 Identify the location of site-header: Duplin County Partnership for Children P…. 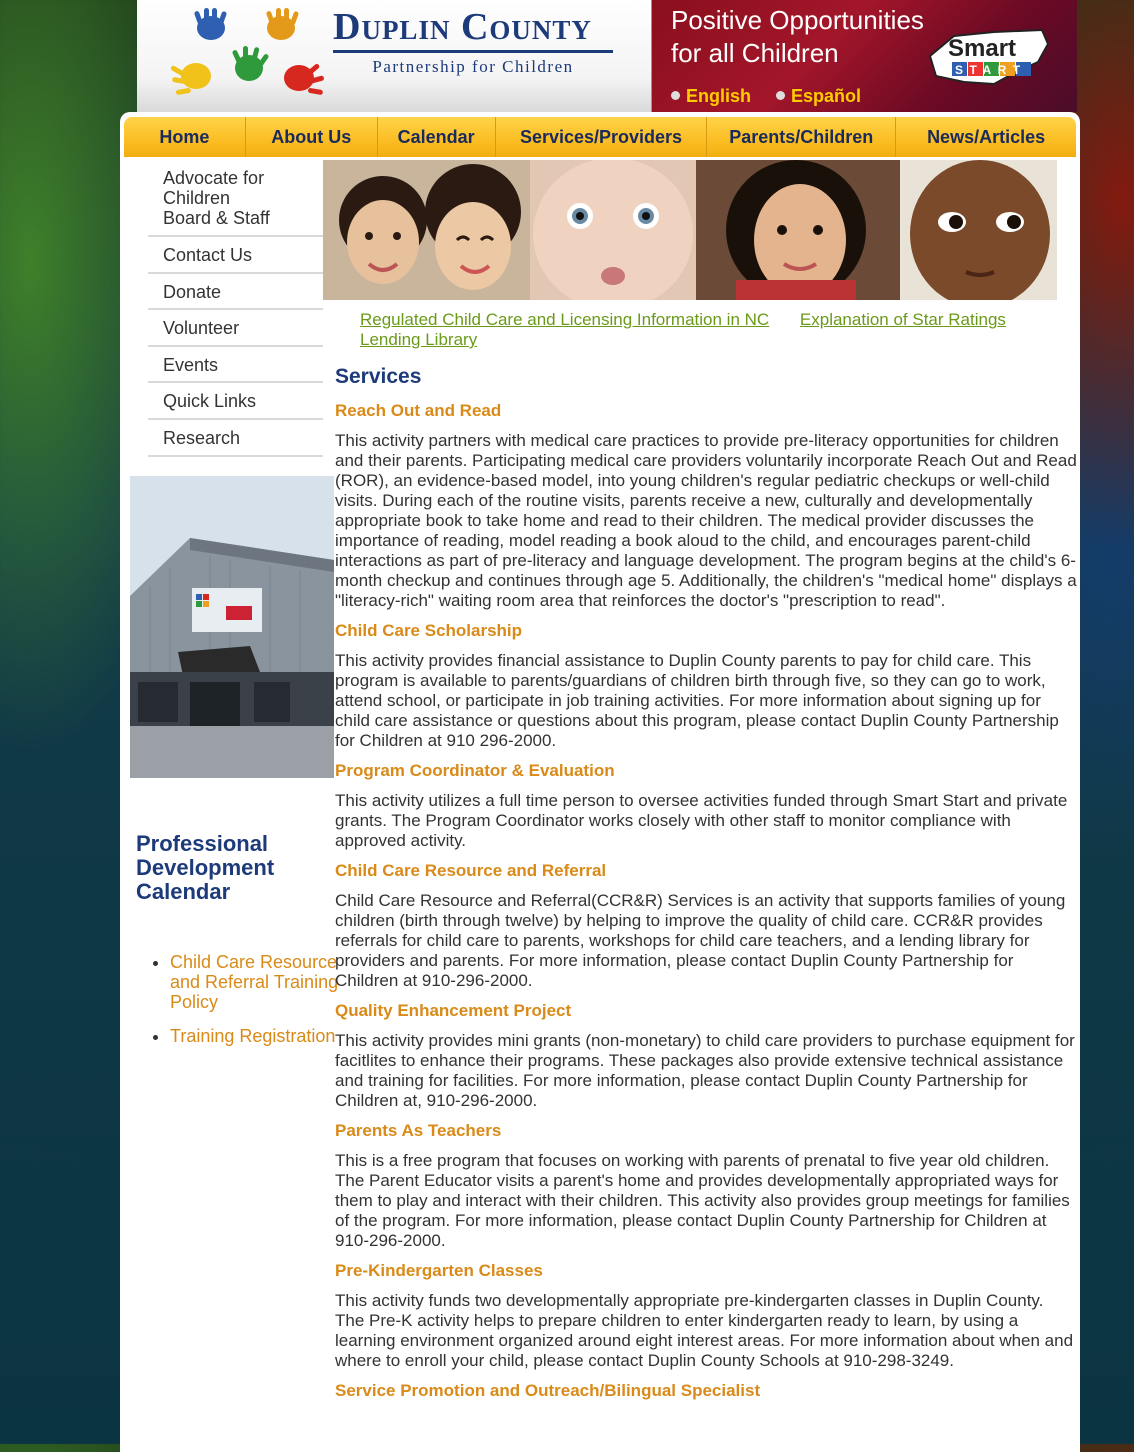
(607, 56).